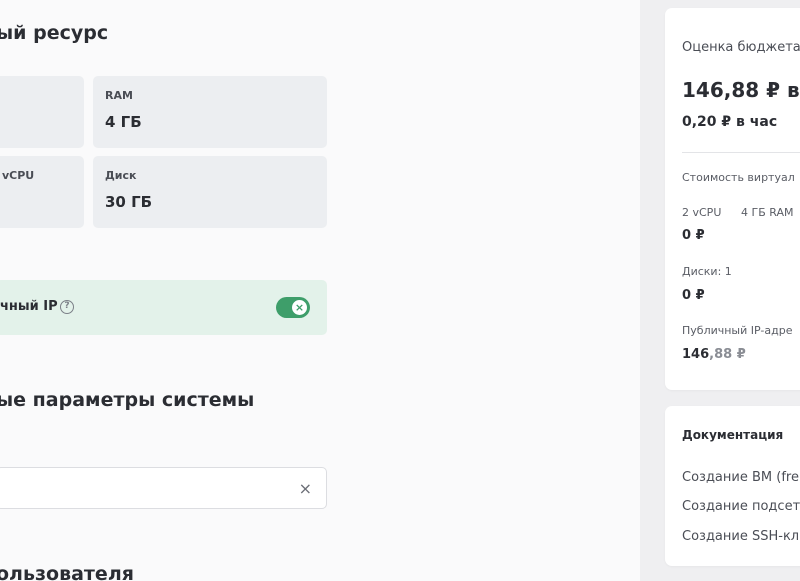 This screenshot has width=800, height=581. I want to click on public-ip-cost-main: 146, so click(696, 354).